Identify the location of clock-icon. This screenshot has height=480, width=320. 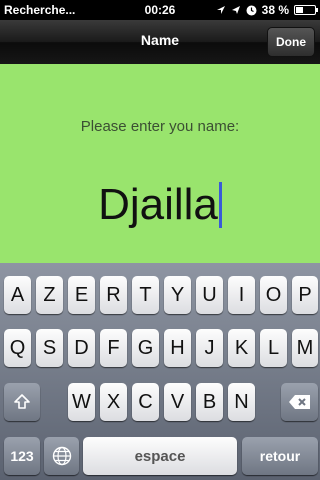
(251, 10).